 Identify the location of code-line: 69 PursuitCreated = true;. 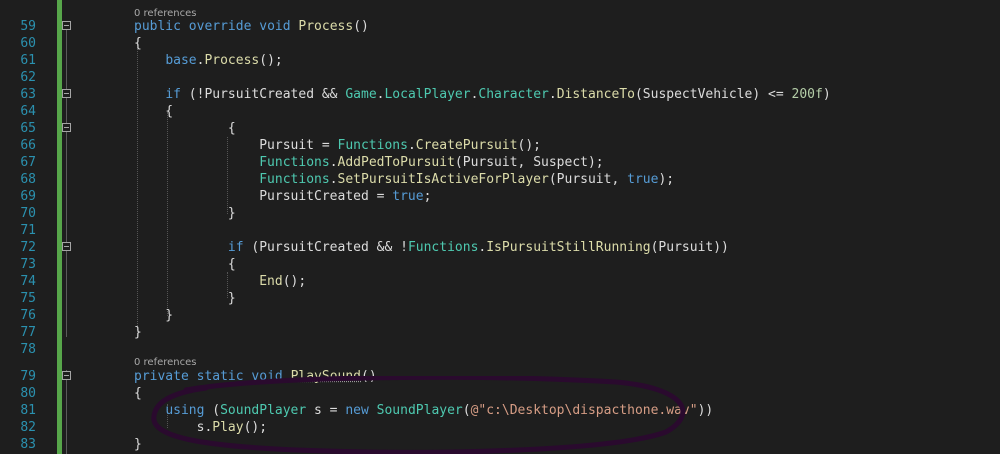
(500, 196).